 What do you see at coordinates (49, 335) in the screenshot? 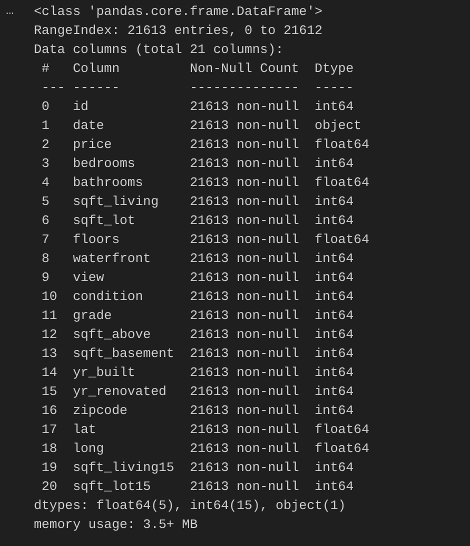
I see `row-index: 12` at bounding box center [49, 335].